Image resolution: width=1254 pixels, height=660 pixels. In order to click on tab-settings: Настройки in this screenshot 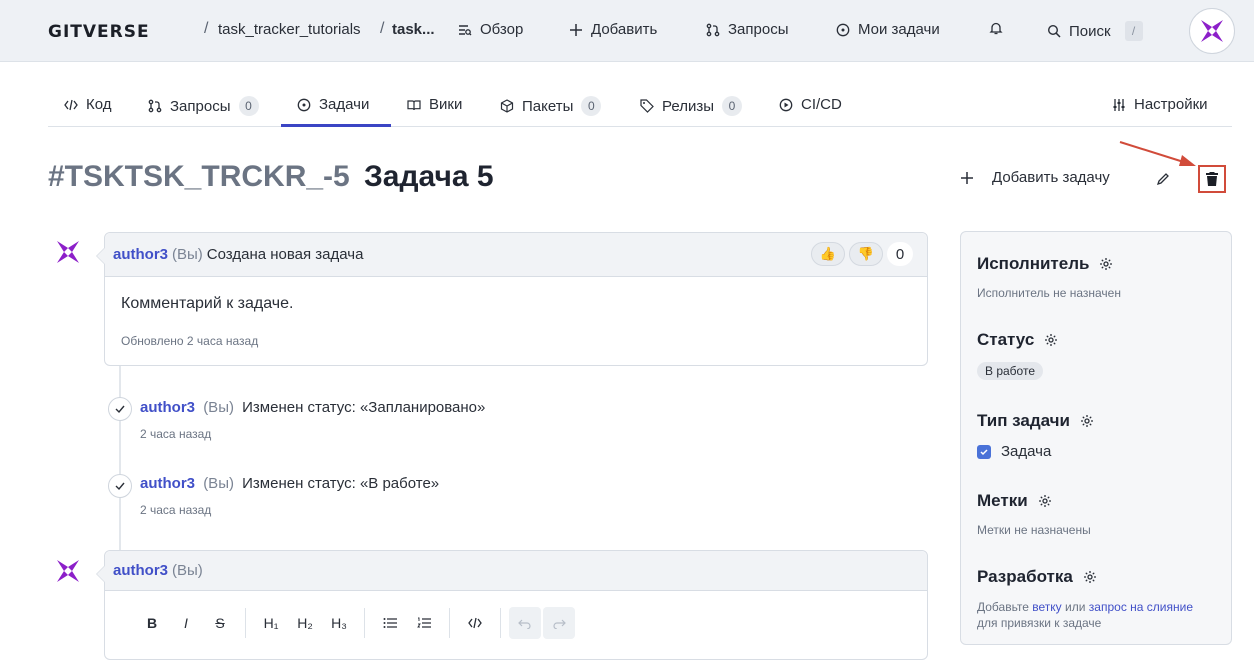, I will do `click(1160, 104)`.